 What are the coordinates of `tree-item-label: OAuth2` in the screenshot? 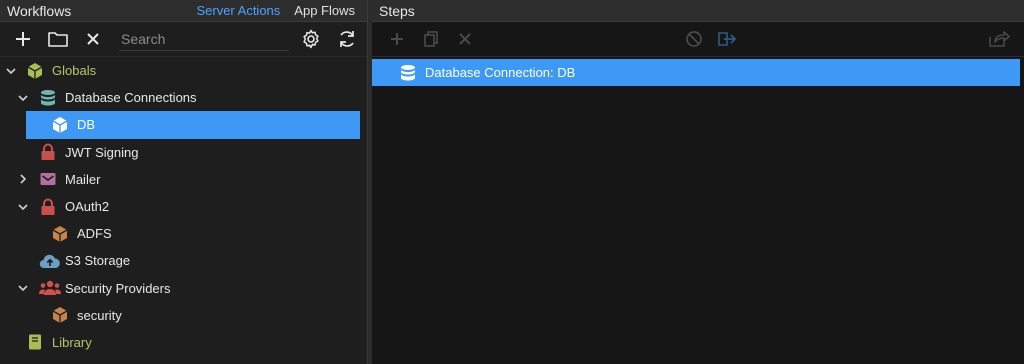 It's located at (87, 207).